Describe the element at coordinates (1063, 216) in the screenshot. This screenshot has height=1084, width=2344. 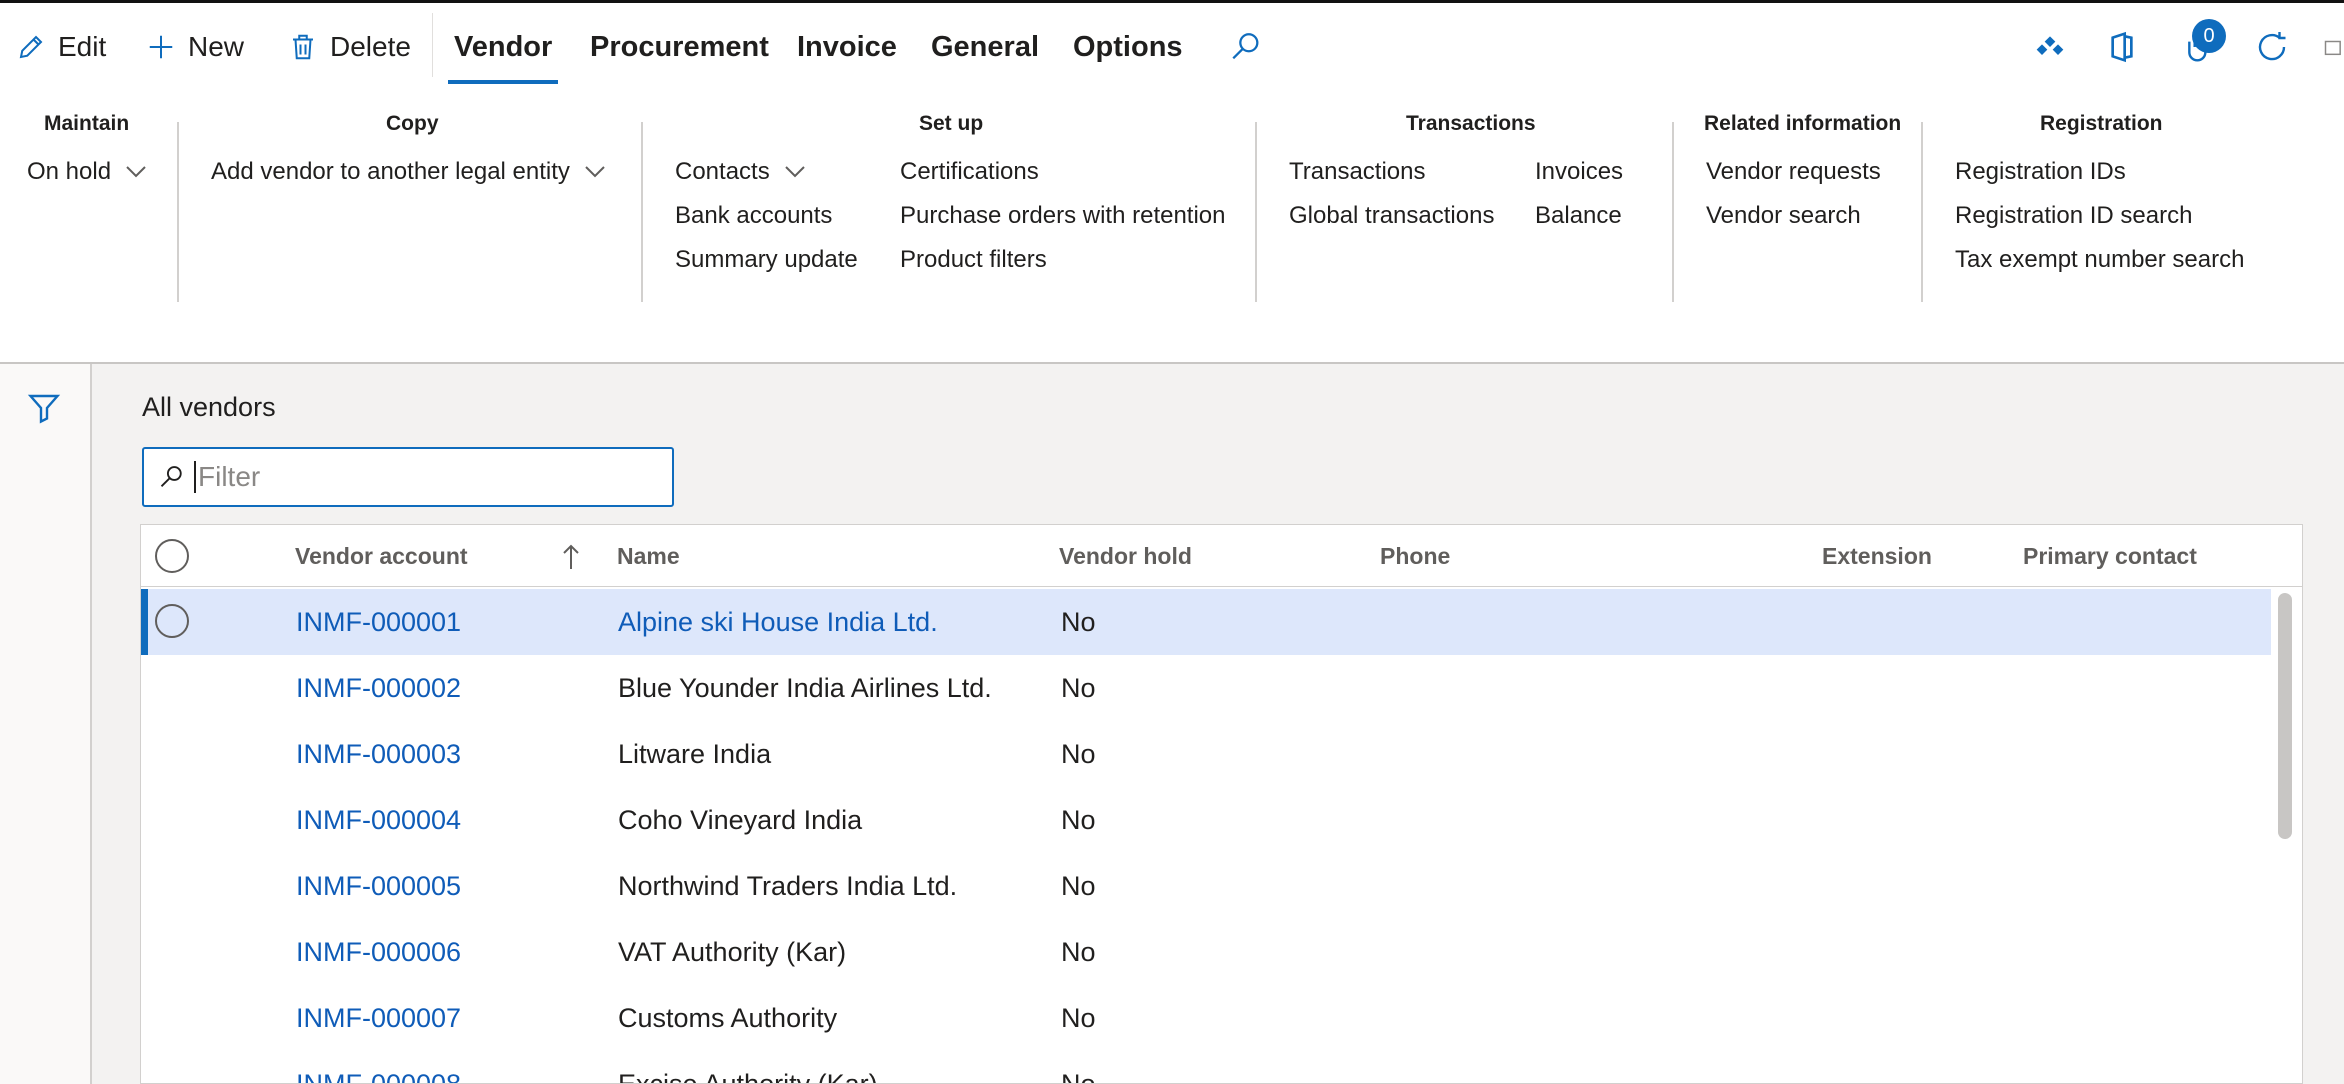
I see `po-retention-button: Purchase orders with retention` at that location.